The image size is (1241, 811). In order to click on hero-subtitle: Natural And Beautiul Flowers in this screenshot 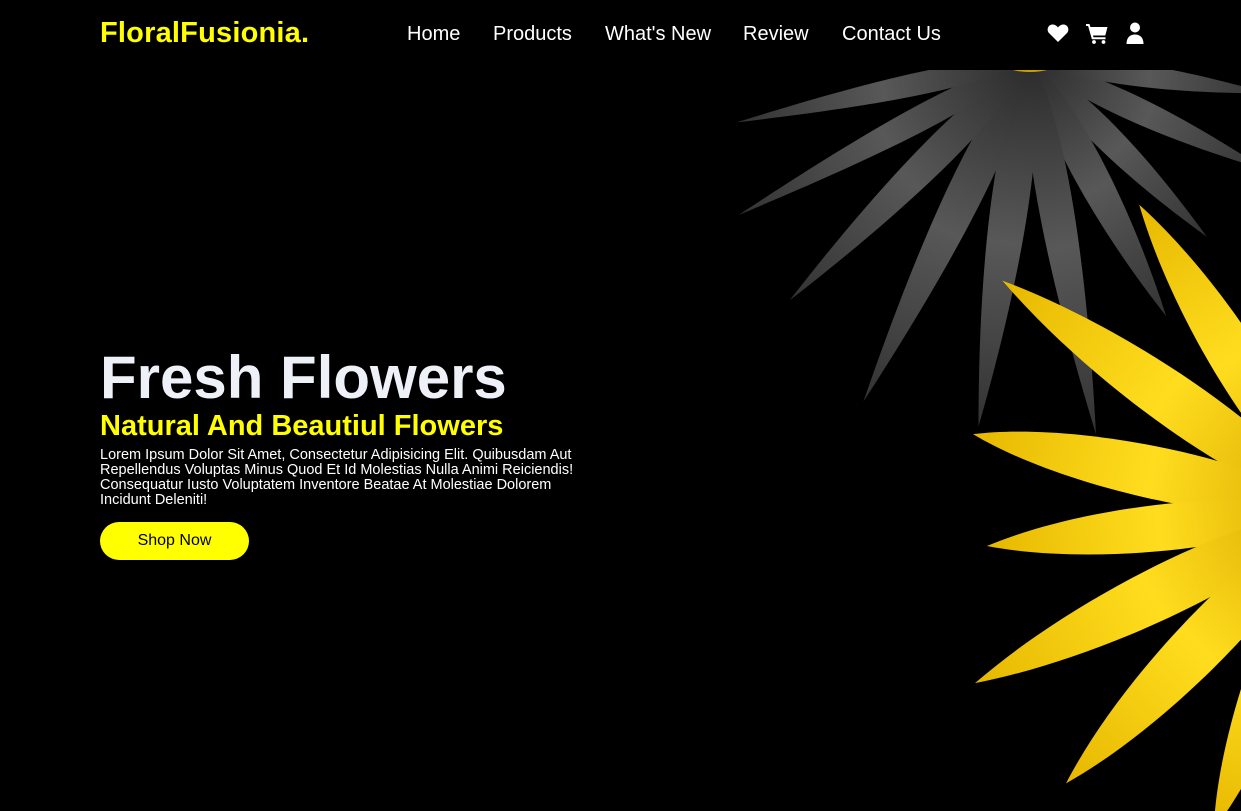, I will do `click(302, 426)`.